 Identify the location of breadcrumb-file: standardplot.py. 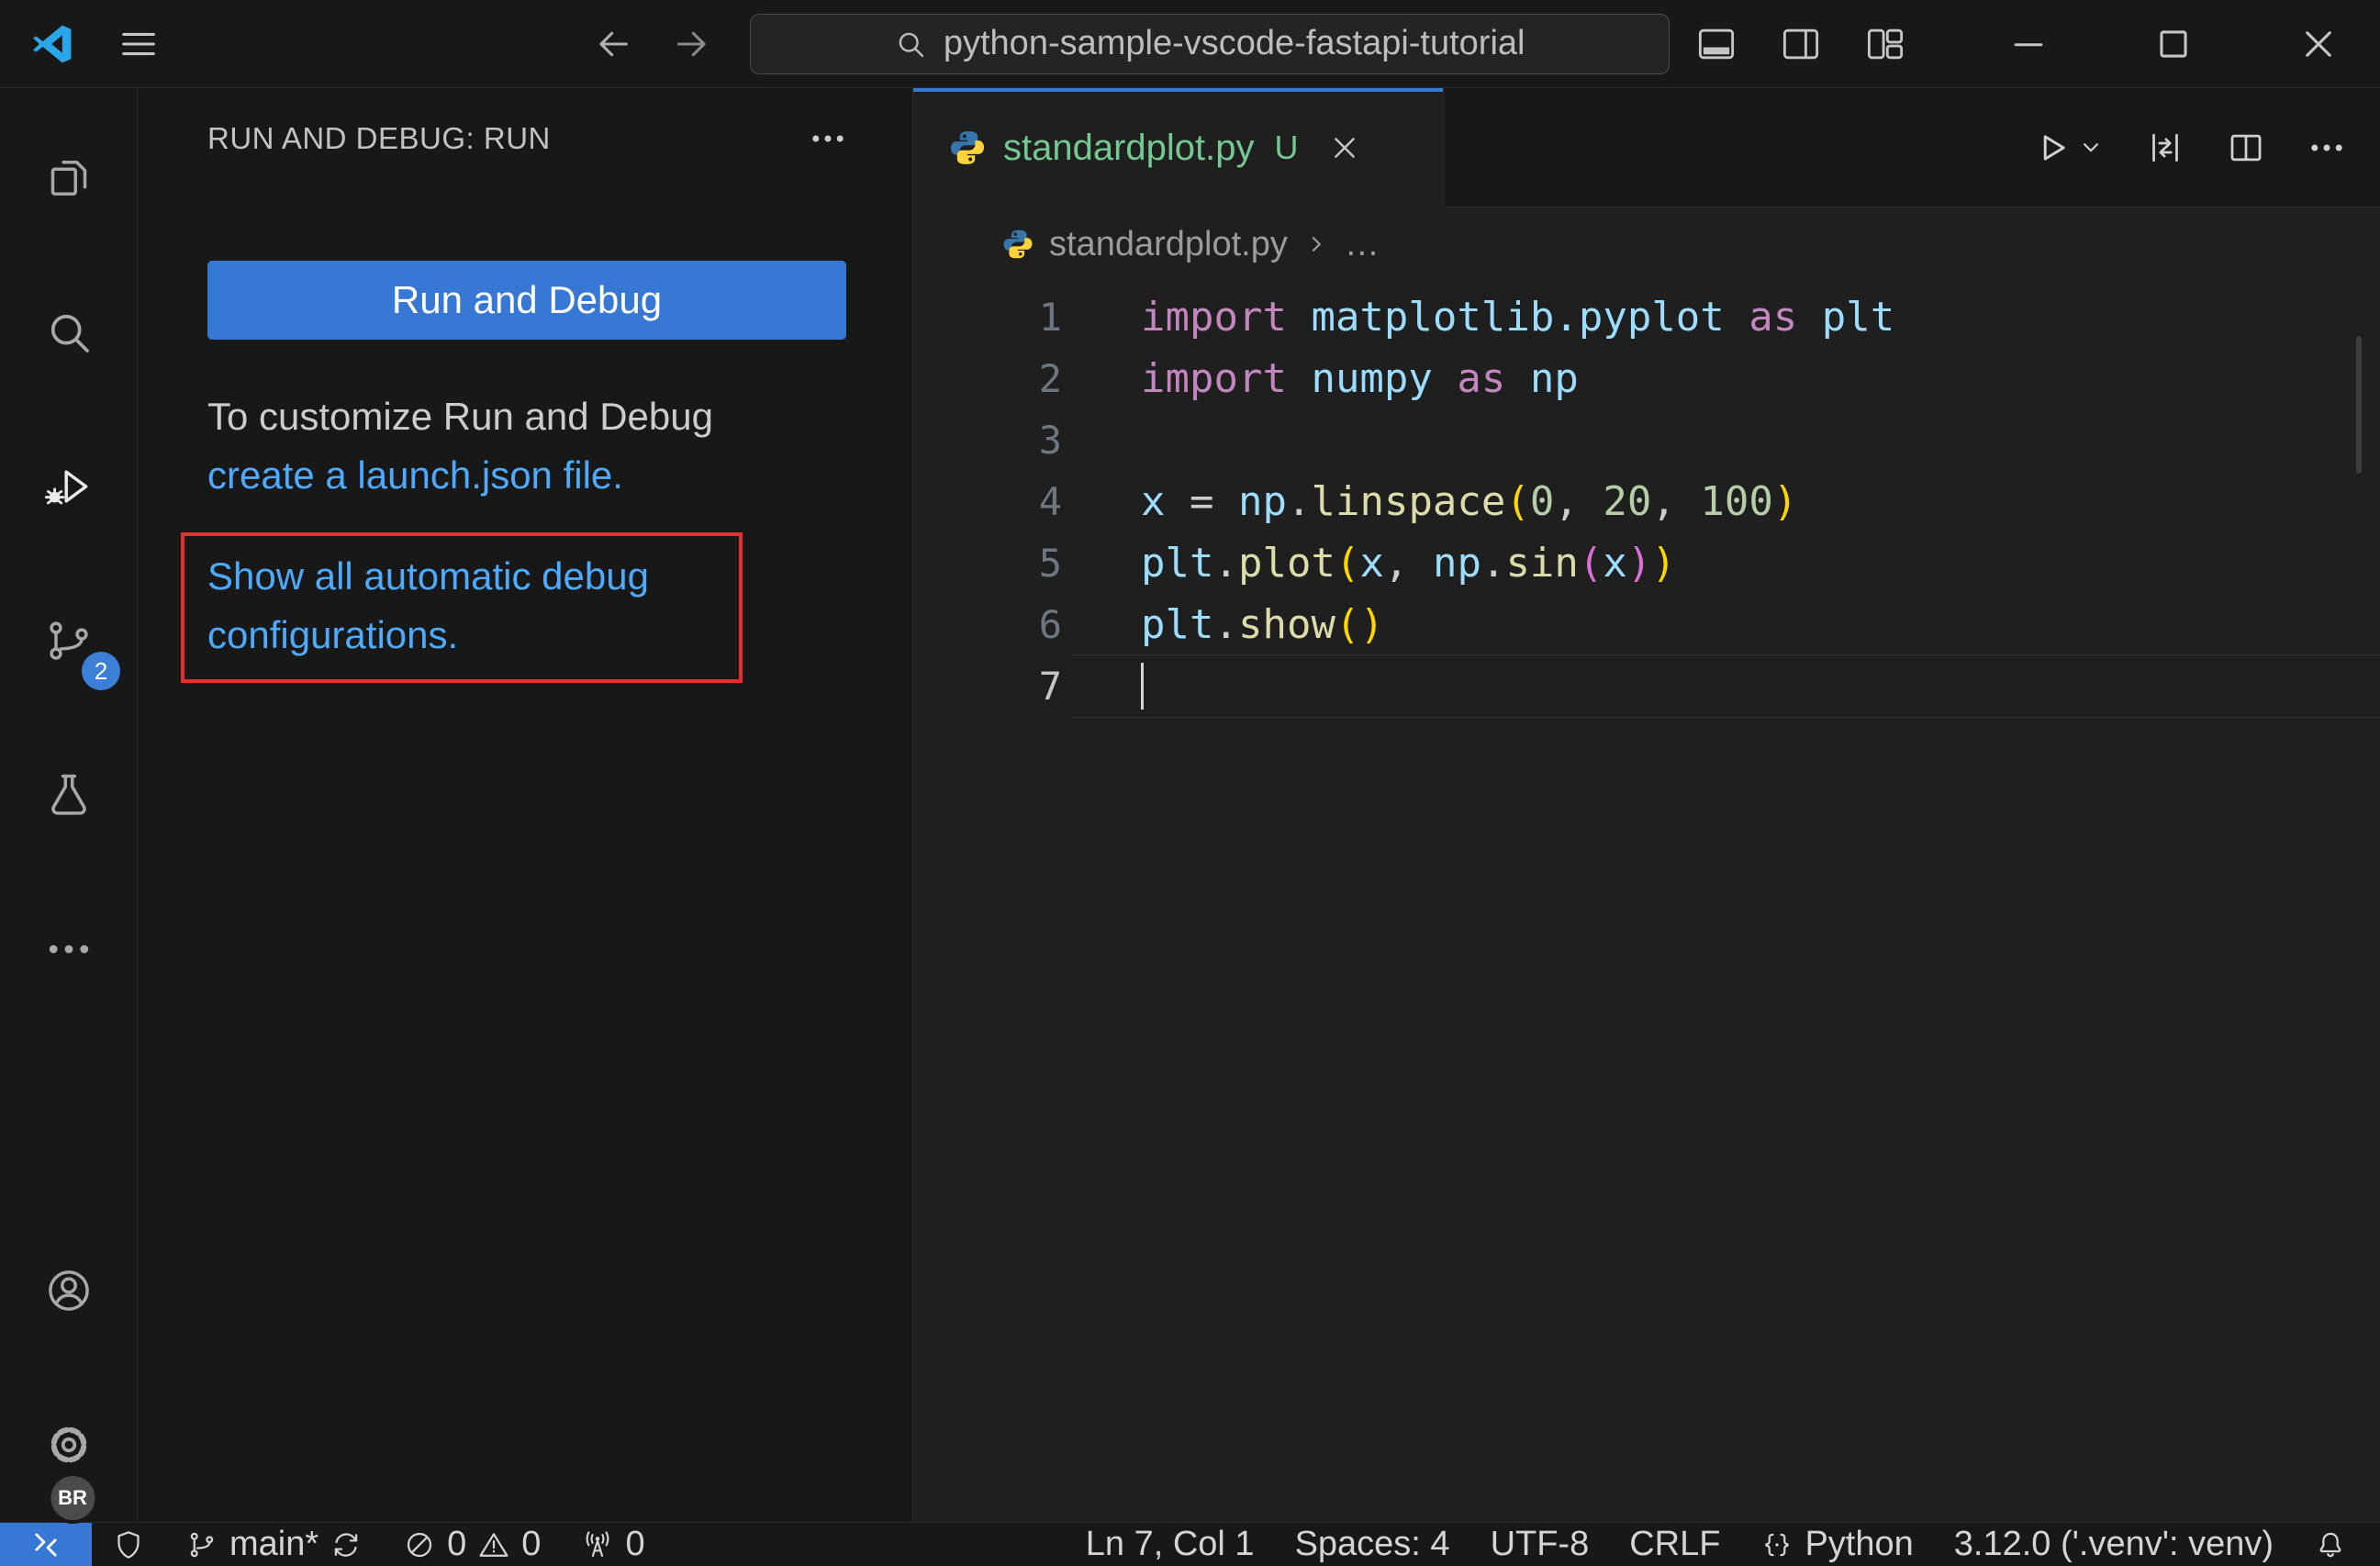
(1168, 244).